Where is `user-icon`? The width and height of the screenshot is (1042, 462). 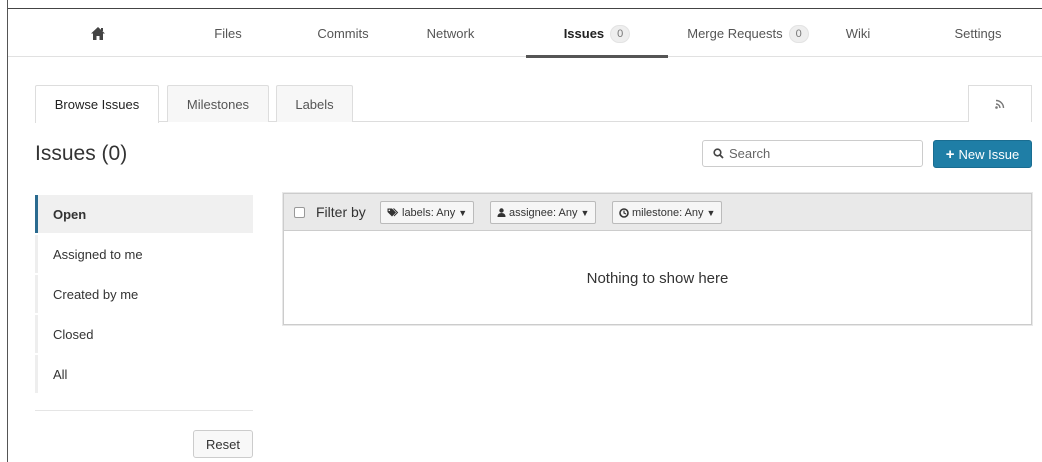 user-icon is located at coordinates (501, 212).